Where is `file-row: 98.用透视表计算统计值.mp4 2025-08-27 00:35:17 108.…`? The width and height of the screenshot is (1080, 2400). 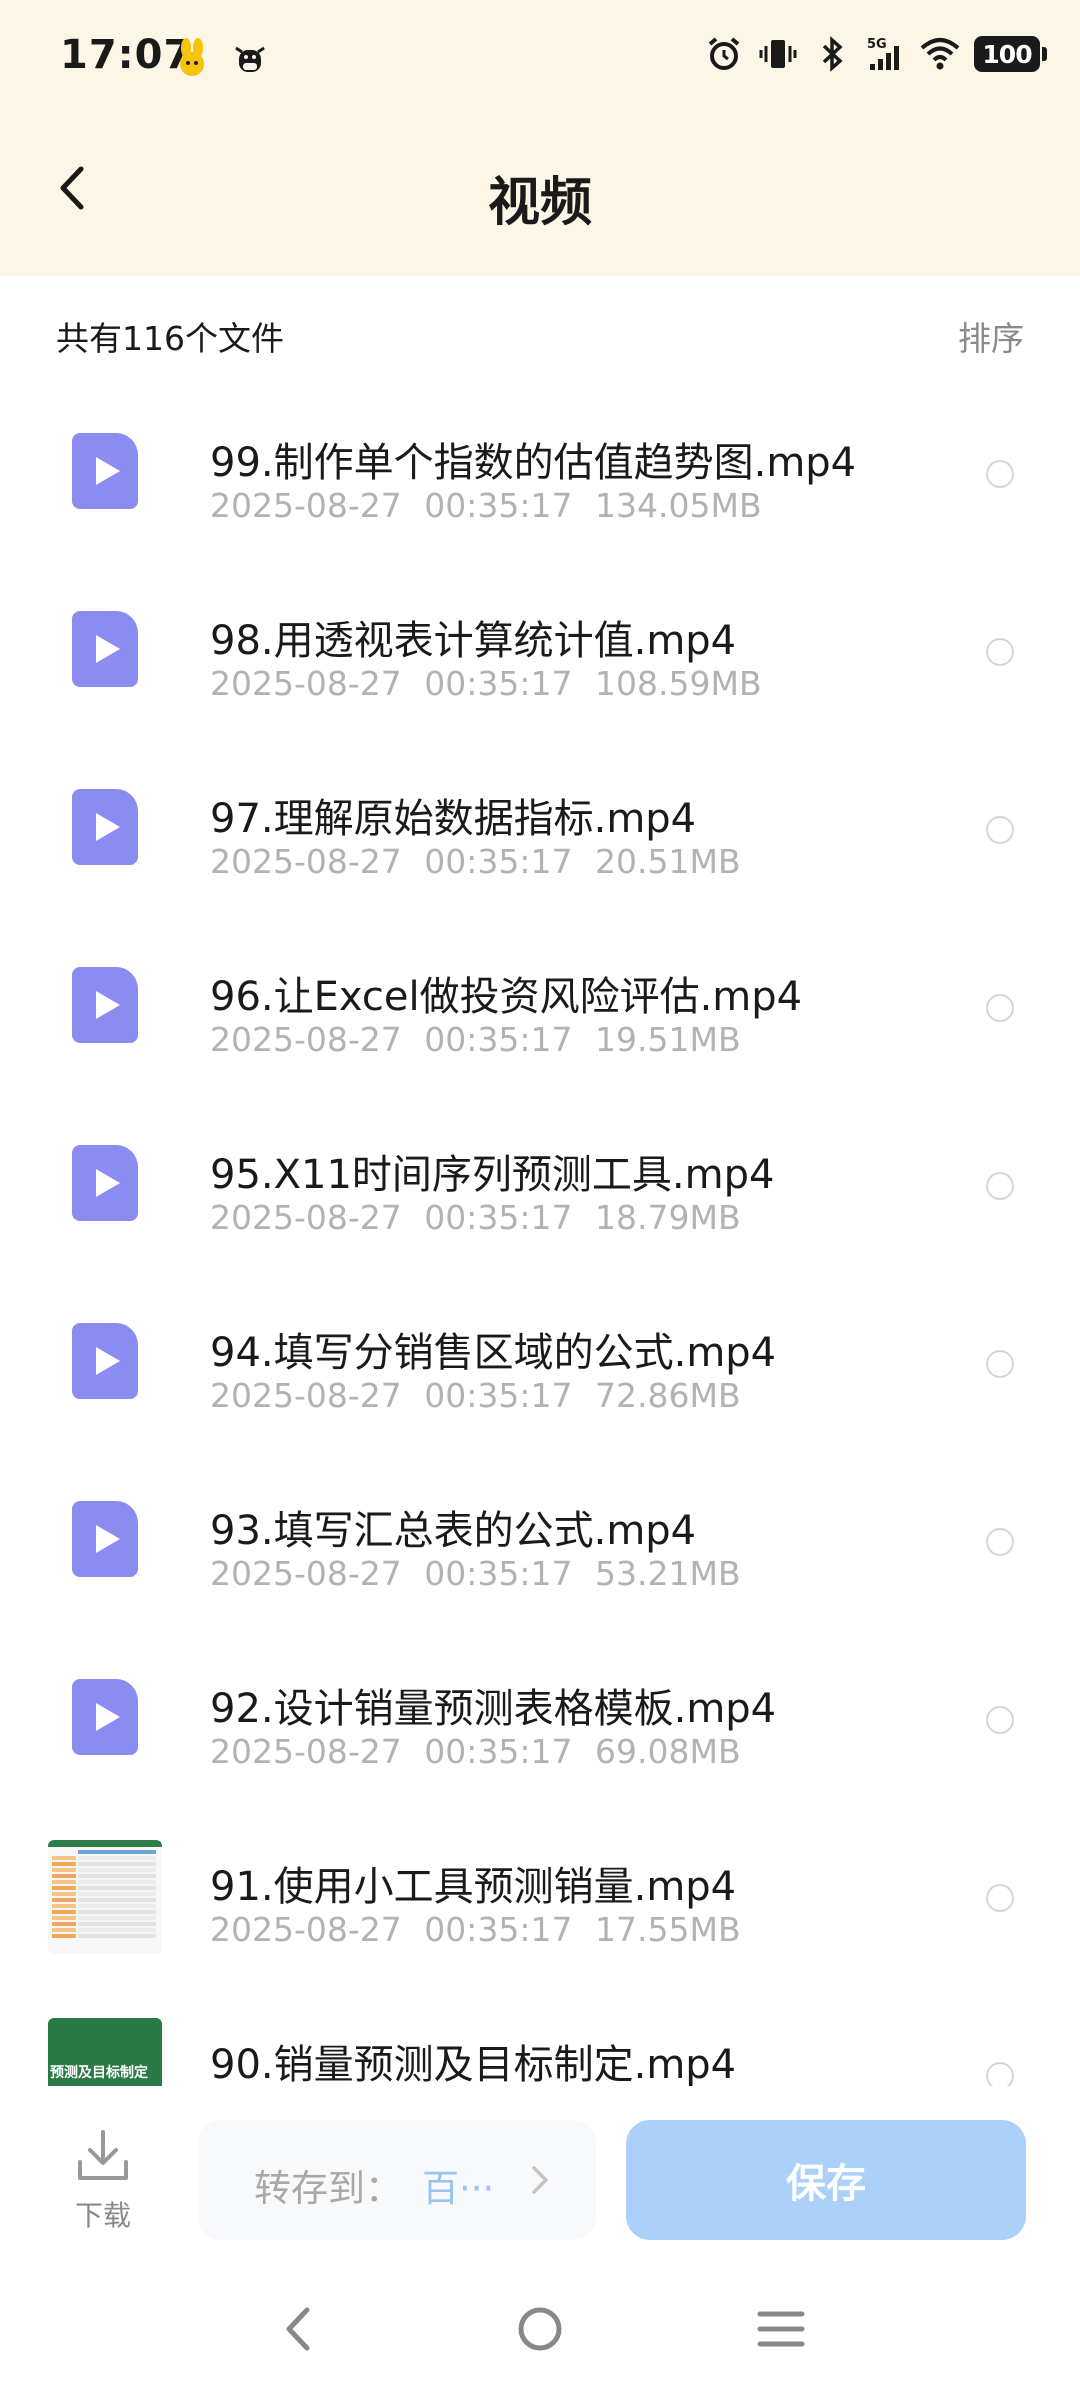 file-row: 98.用透视表计算统计值.mp4 2025-08-27 00:35:17 108.… is located at coordinates (540, 653).